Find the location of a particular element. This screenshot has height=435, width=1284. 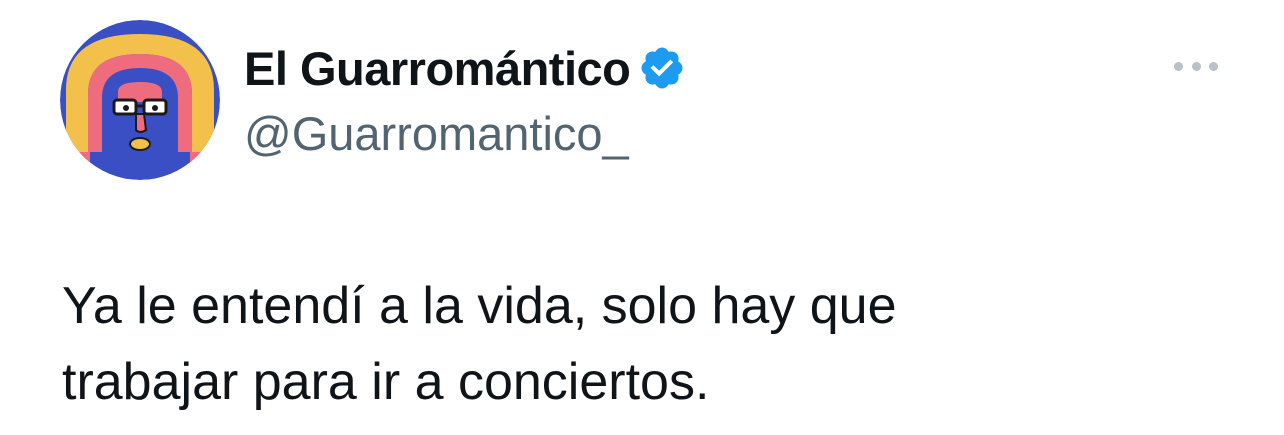

tweet-text-line-2: trabajar para ir a conciertos. is located at coordinates (386, 382).